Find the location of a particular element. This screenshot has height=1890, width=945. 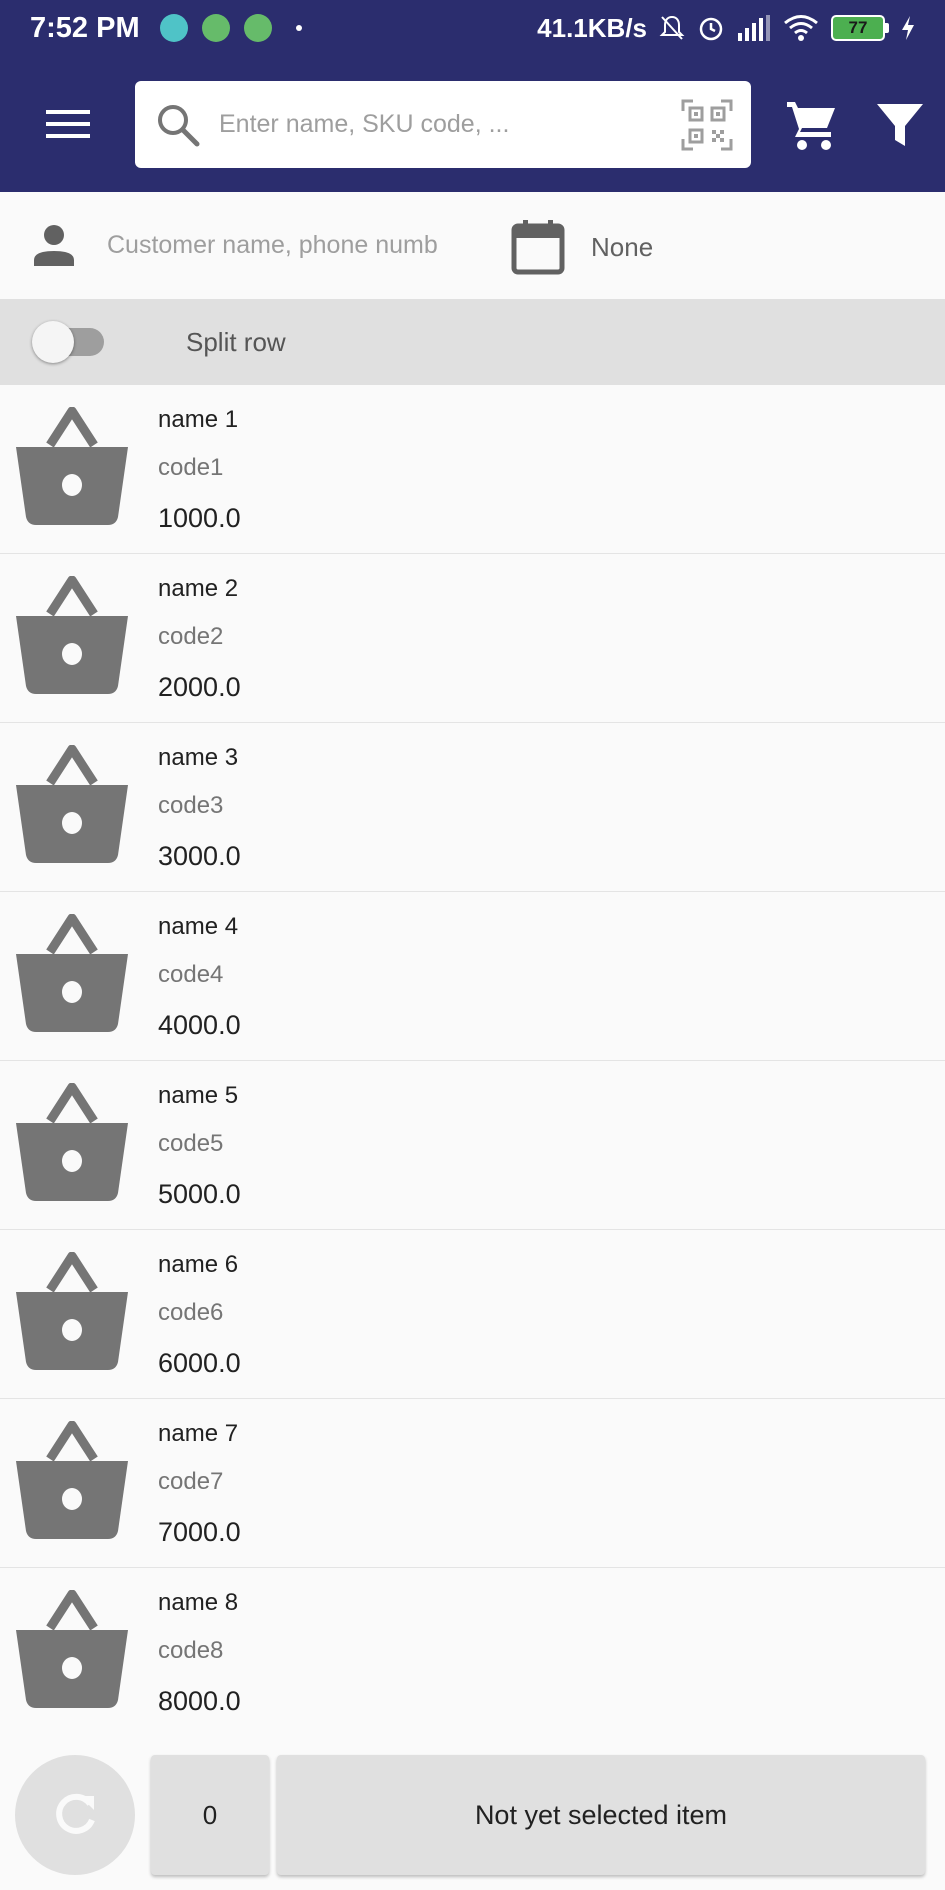

product-price: 5000.0 is located at coordinates (199, 1194).